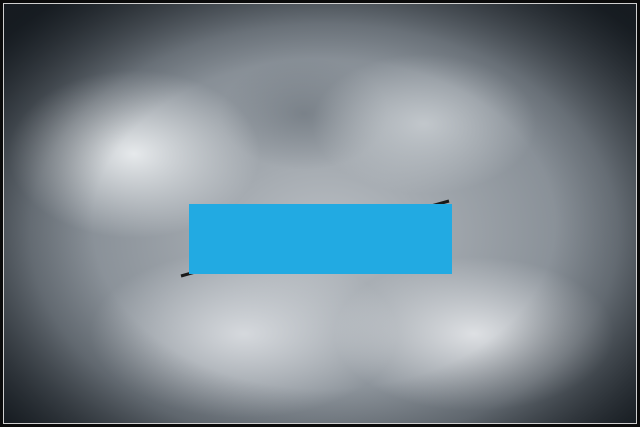 The height and width of the screenshot is (427, 640). What do you see at coordinates (320, 239) in the screenshot?
I see `redaction-rectangle` at bounding box center [320, 239].